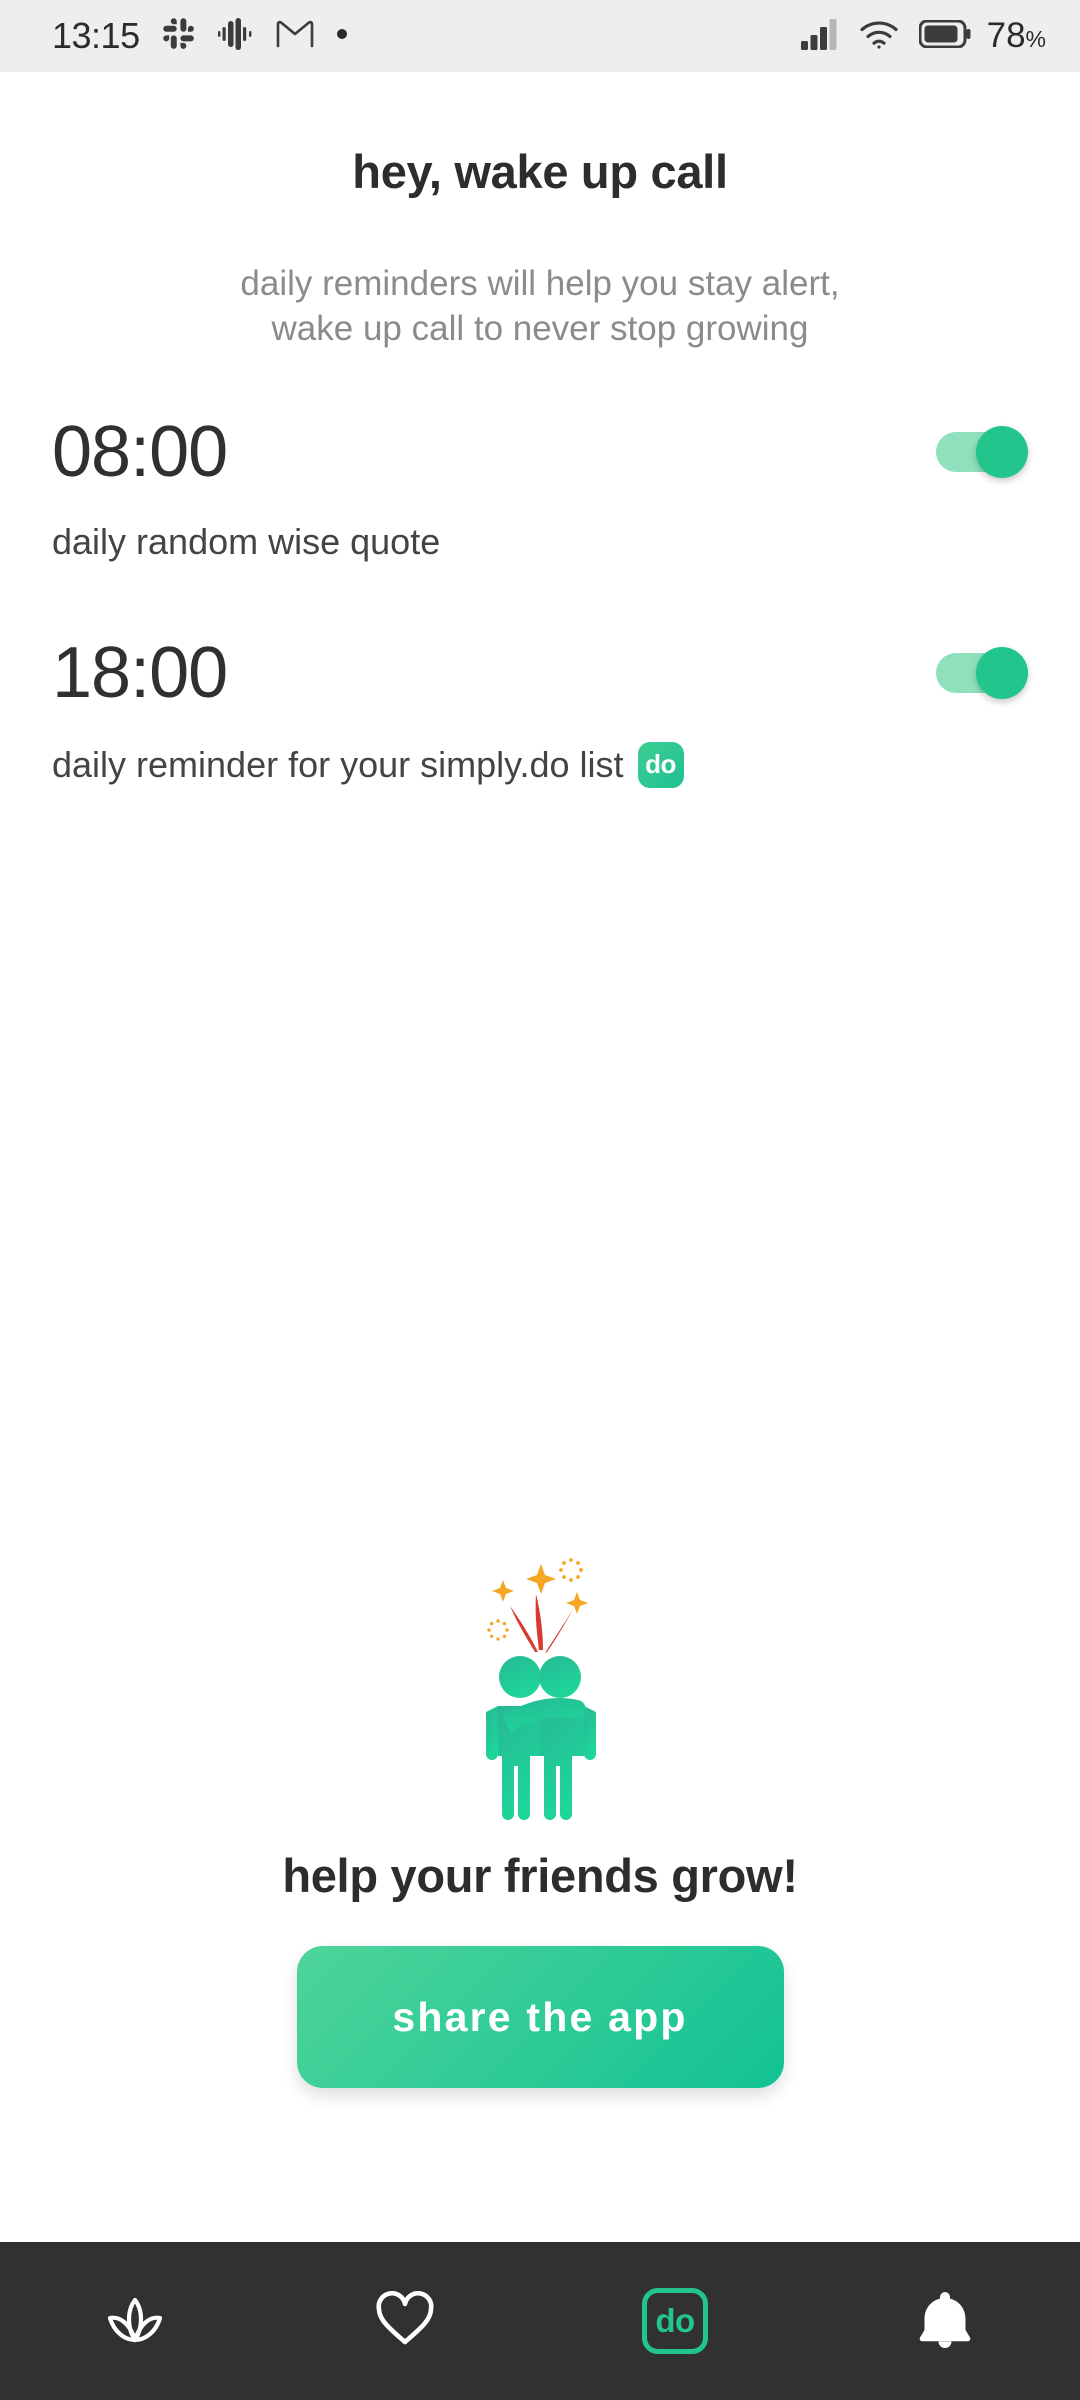 This screenshot has height=2400, width=1080. I want to click on reminder-time: 08:00, so click(140, 452).